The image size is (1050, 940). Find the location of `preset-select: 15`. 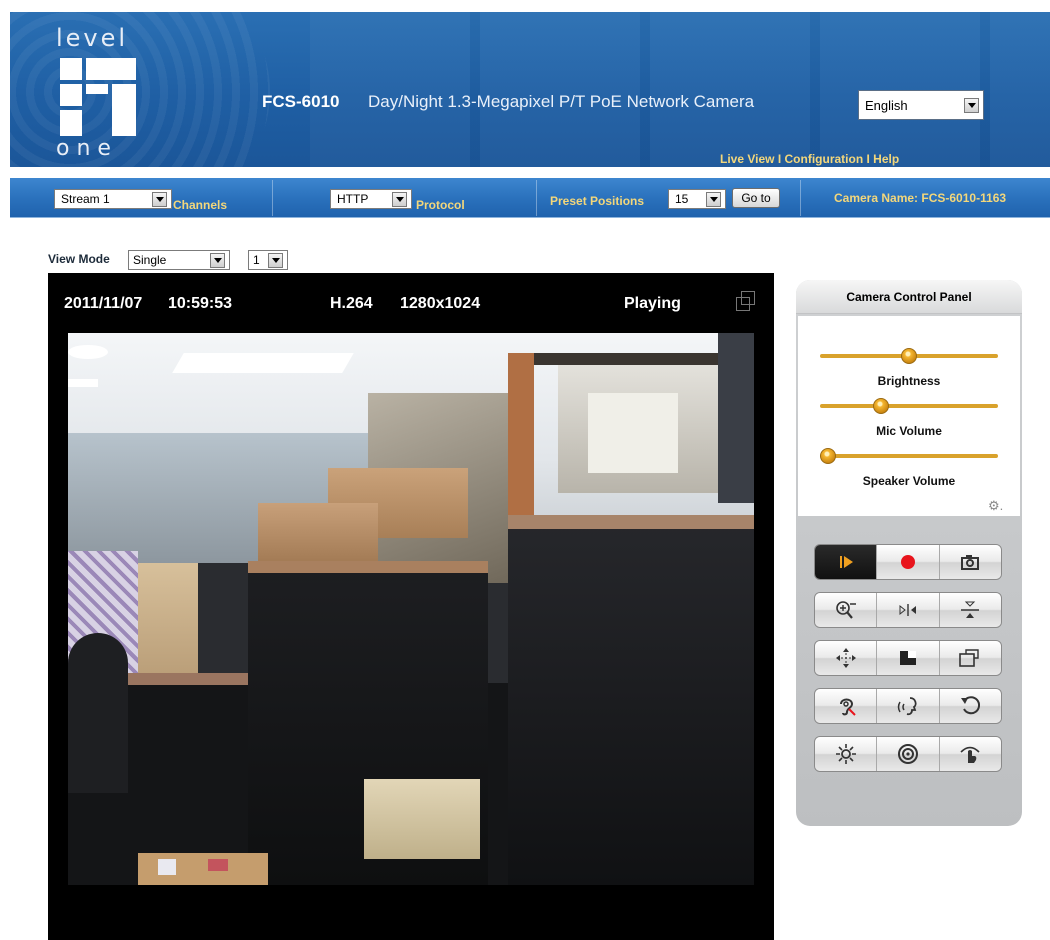

preset-select: 15 is located at coordinates (697, 199).